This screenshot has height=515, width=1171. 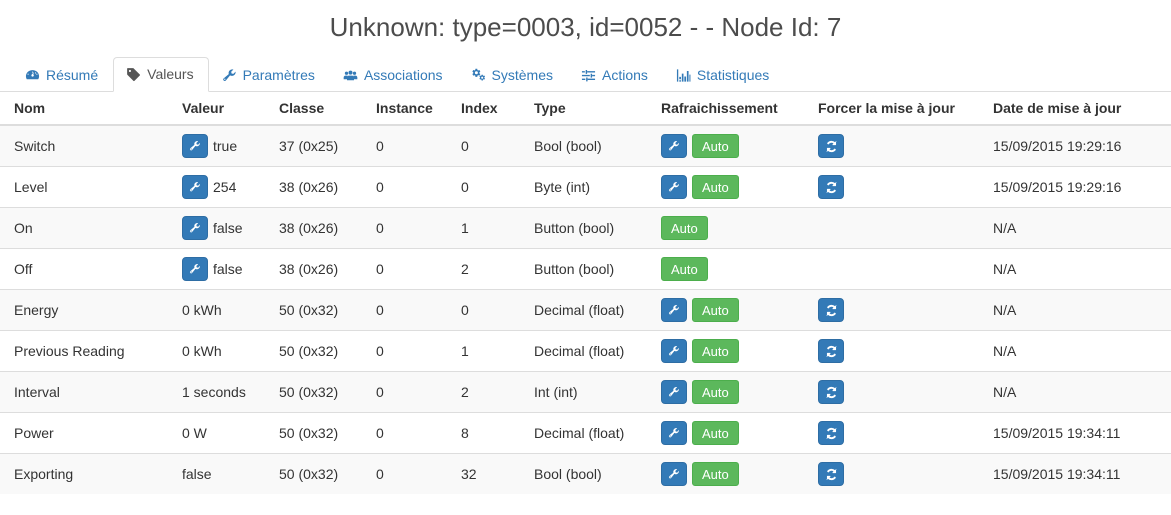 I want to click on value-text: 0 kWh, so click(x=202, y=351).